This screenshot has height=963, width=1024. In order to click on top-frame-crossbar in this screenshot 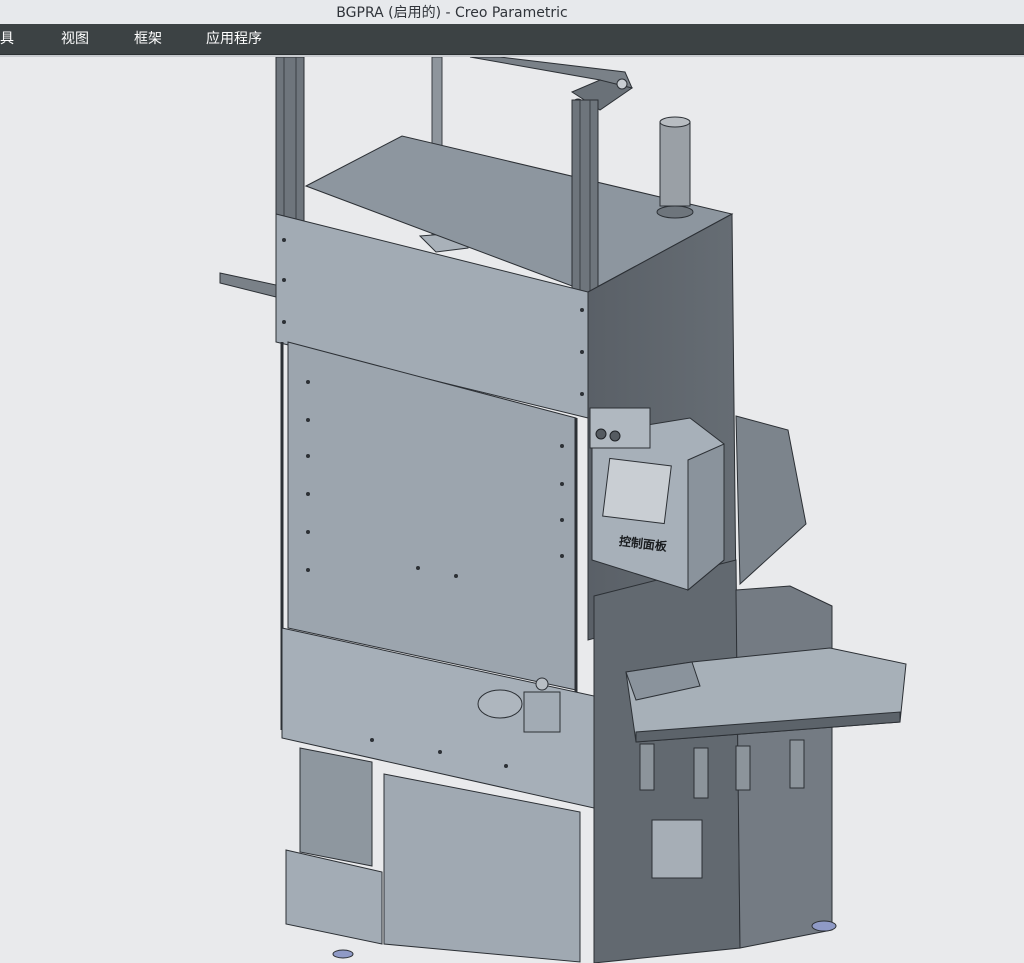, I will do `click(551, 84)`.